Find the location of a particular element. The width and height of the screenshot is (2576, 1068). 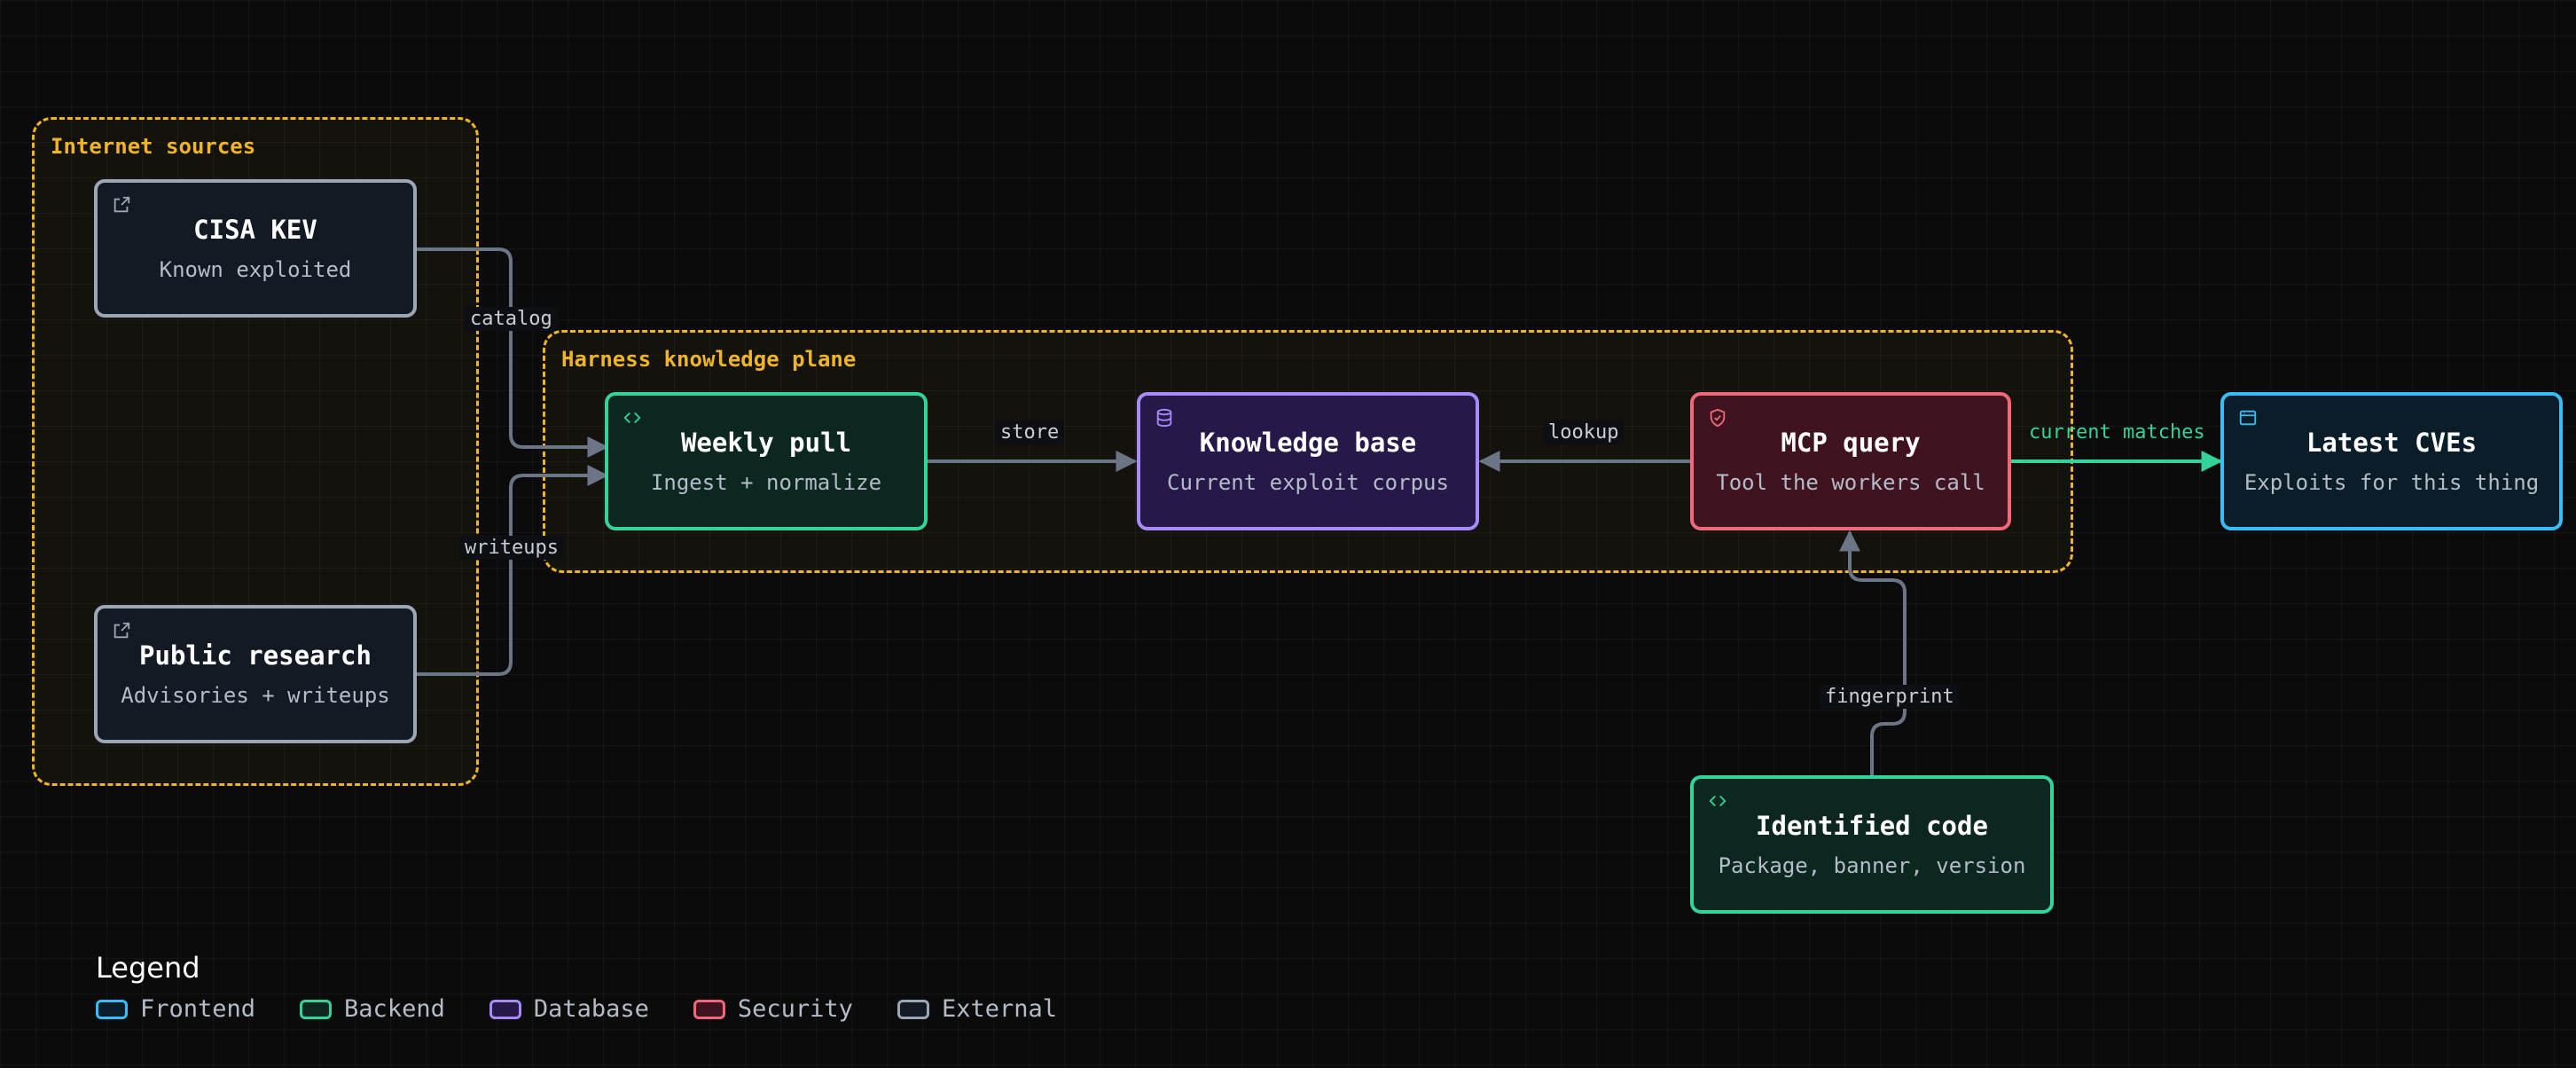

edge-label-writeups: writeups is located at coordinates (512, 548).